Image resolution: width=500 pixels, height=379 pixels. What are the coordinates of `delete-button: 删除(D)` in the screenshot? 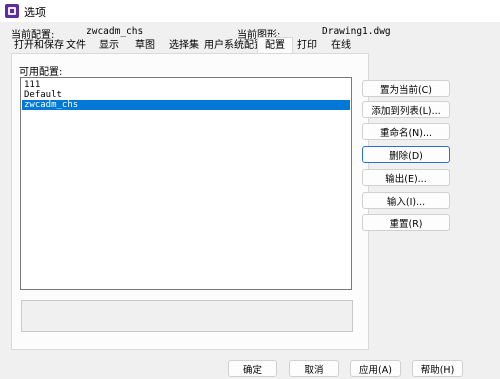 It's located at (406, 154).